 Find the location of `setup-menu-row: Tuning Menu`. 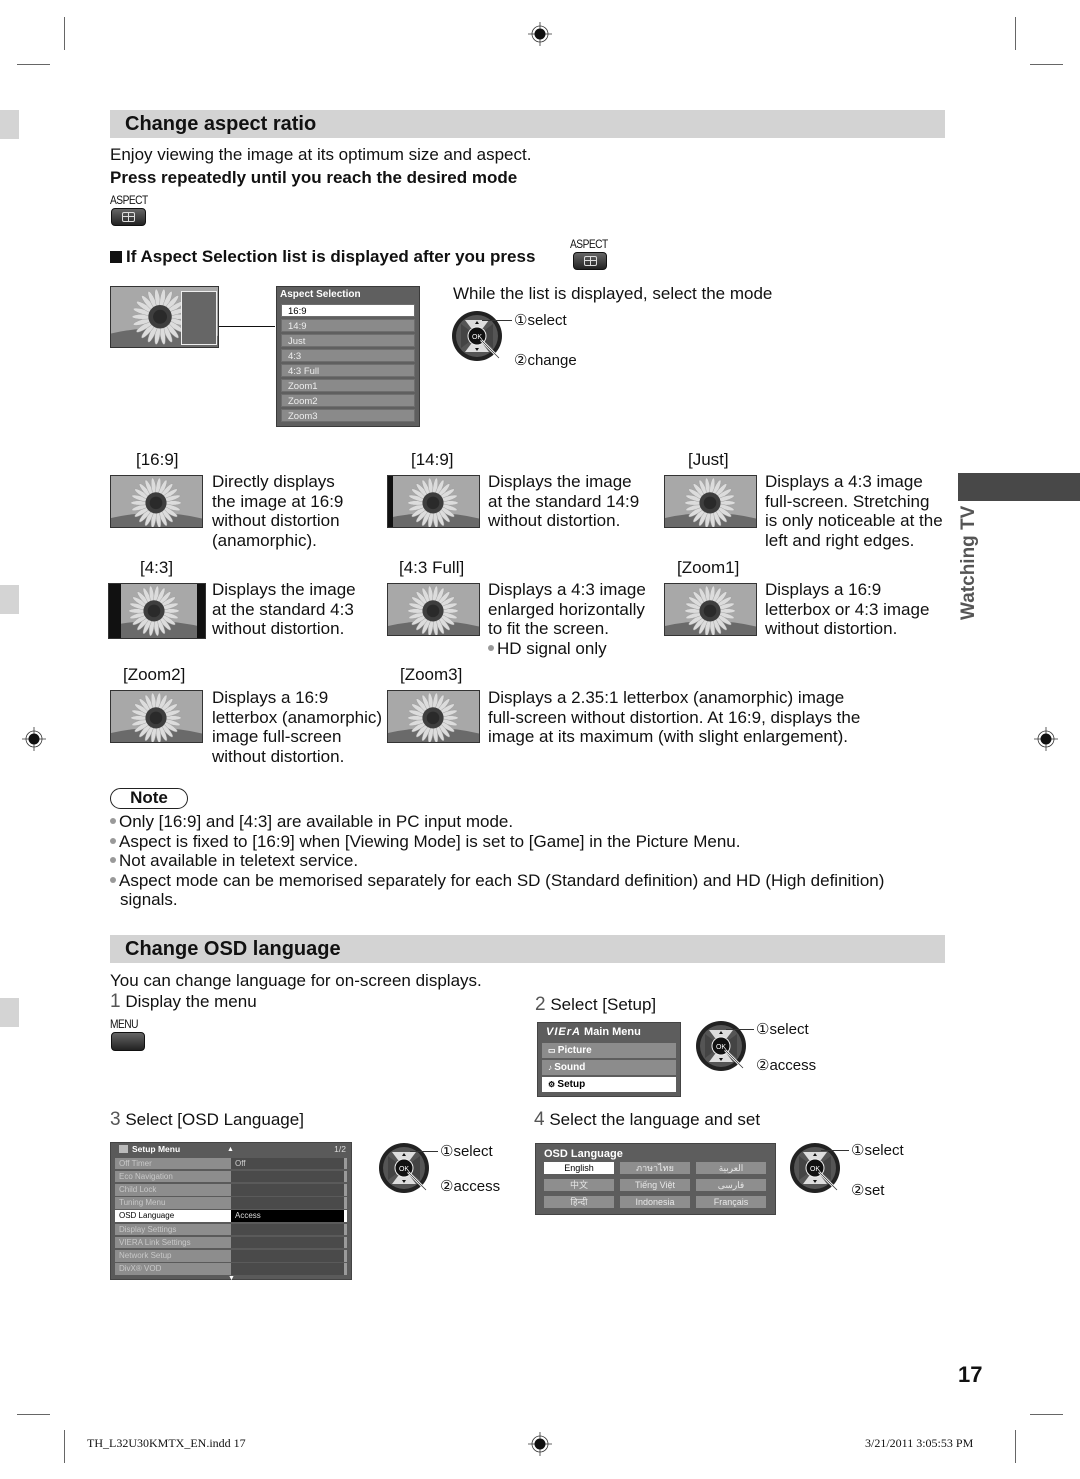

setup-menu-row: Tuning Menu is located at coordinates (231, 1203).